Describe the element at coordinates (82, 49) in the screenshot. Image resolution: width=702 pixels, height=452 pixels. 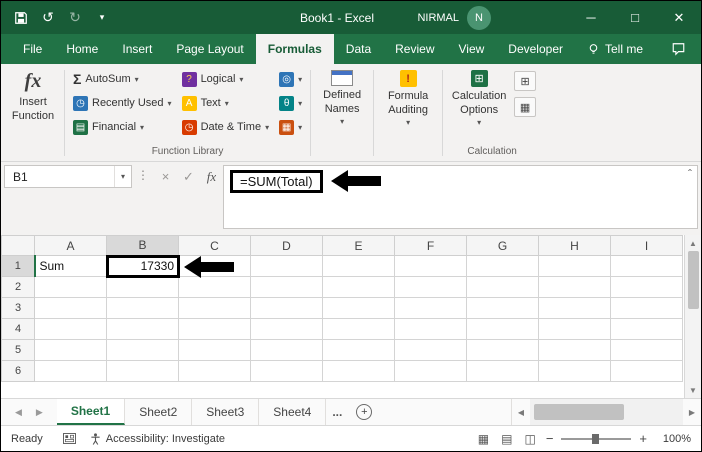
I see `tab-home: Home` at that location.